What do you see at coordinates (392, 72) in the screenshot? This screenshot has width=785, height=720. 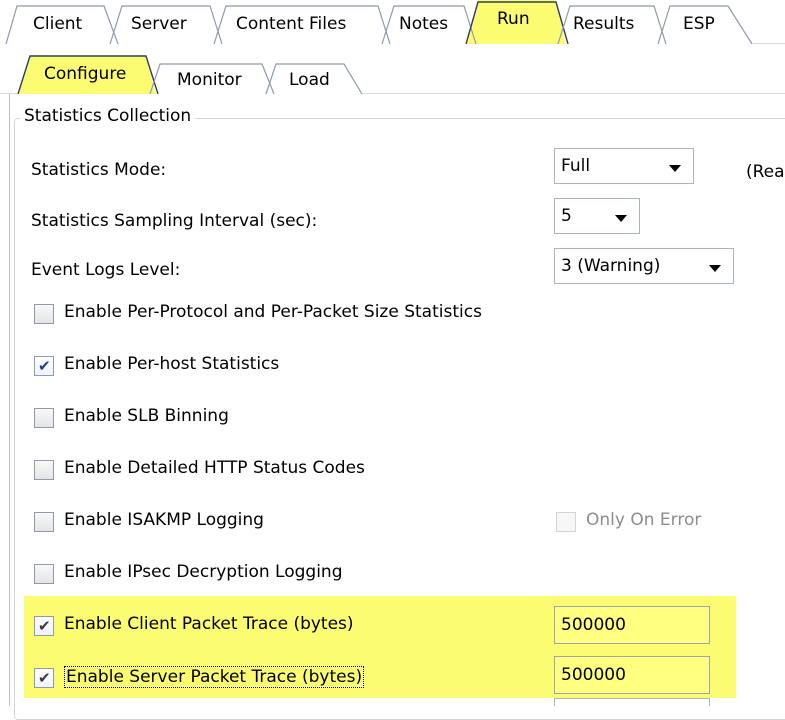 I see `sub-tab-bar: Configure Monitor Load` at bounding box center [392, 72].